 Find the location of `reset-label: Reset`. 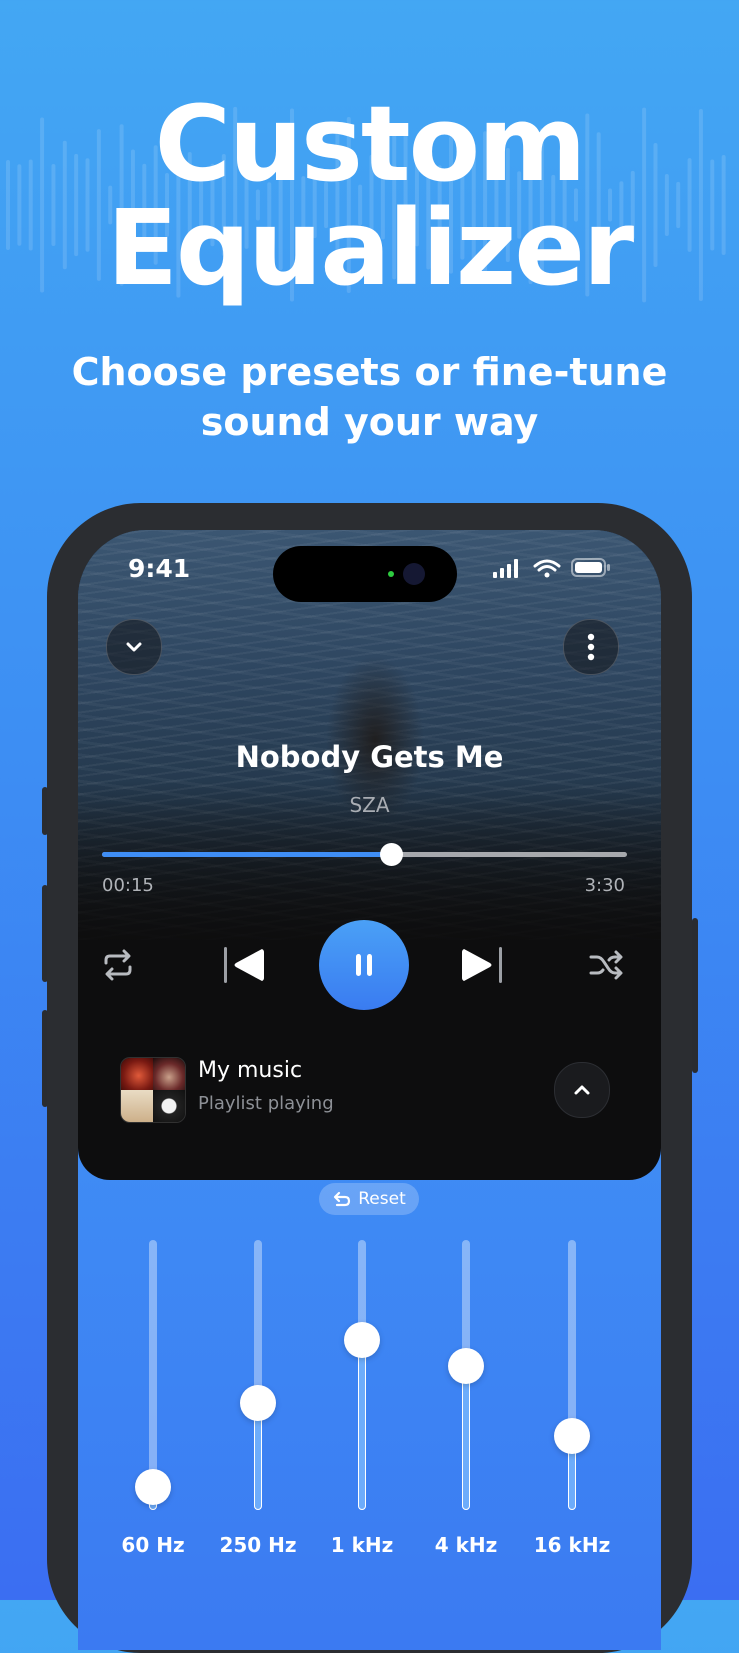

reset-label: Reset is located at coordinates (382, 1199).